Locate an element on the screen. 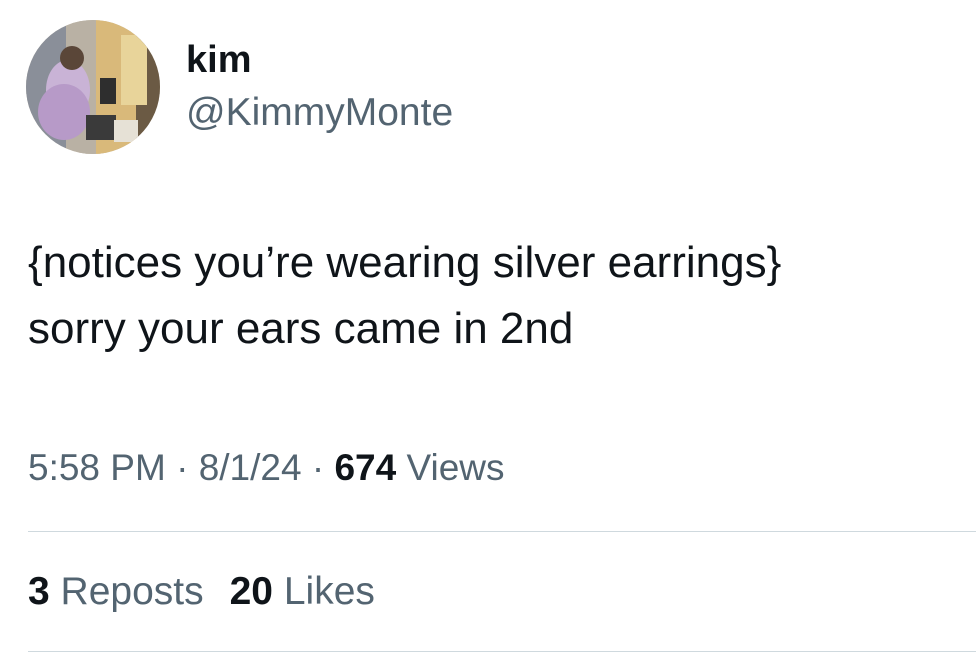 The width and height of the screenshot is (976, 661). reposts-stat: 3 Reposts is located at coordinates (116, 591).